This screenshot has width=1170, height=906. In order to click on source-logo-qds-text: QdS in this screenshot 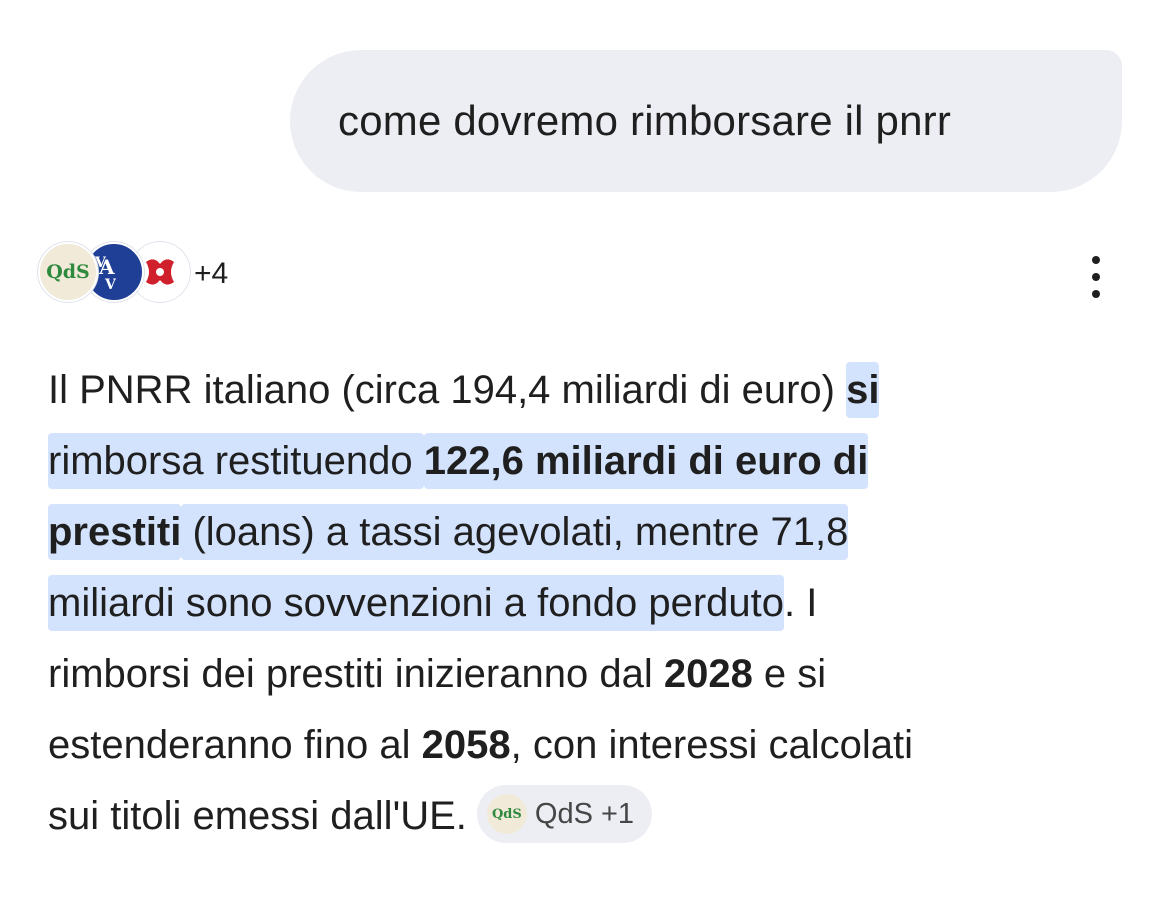, I will do `click(68, 272)`.